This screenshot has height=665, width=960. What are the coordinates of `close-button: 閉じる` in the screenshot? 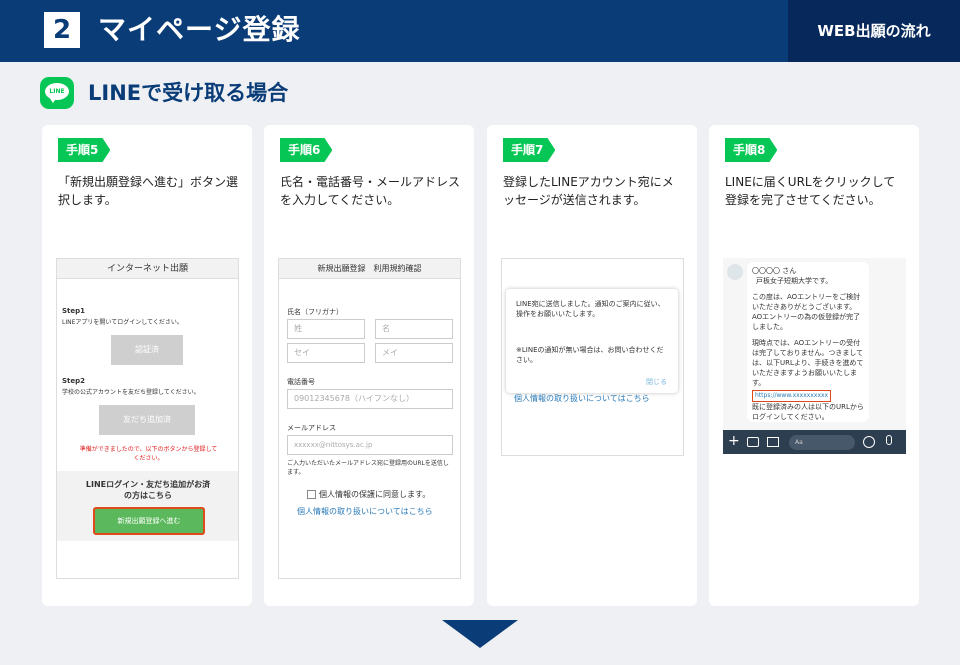 It's located at (656, 382).